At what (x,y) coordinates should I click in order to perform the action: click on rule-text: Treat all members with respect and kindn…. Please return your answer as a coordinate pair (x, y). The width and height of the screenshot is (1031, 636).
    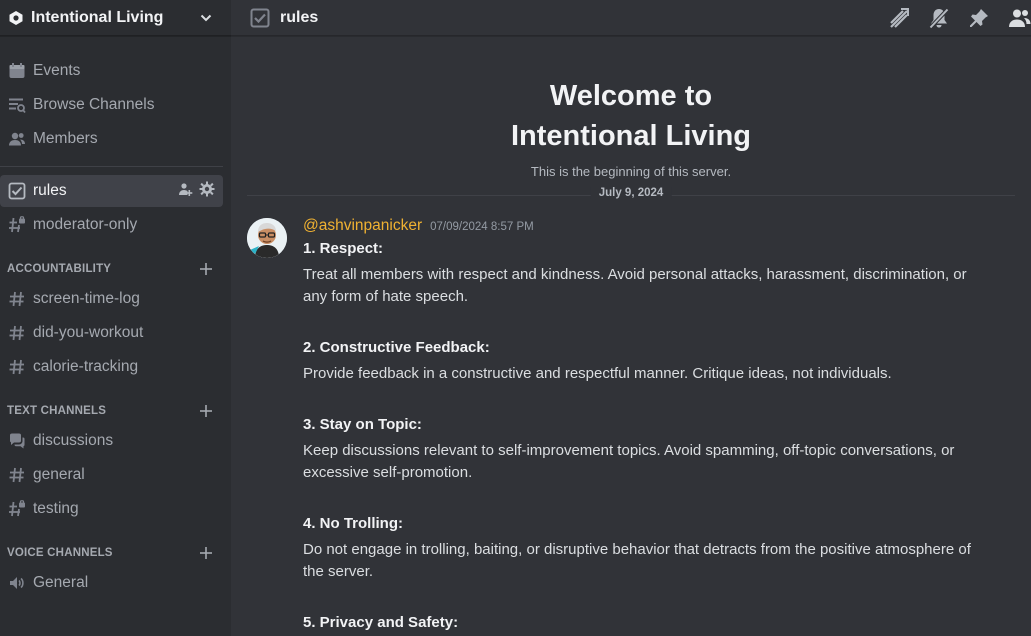
    Looking at the image, I should click on (635, 285).